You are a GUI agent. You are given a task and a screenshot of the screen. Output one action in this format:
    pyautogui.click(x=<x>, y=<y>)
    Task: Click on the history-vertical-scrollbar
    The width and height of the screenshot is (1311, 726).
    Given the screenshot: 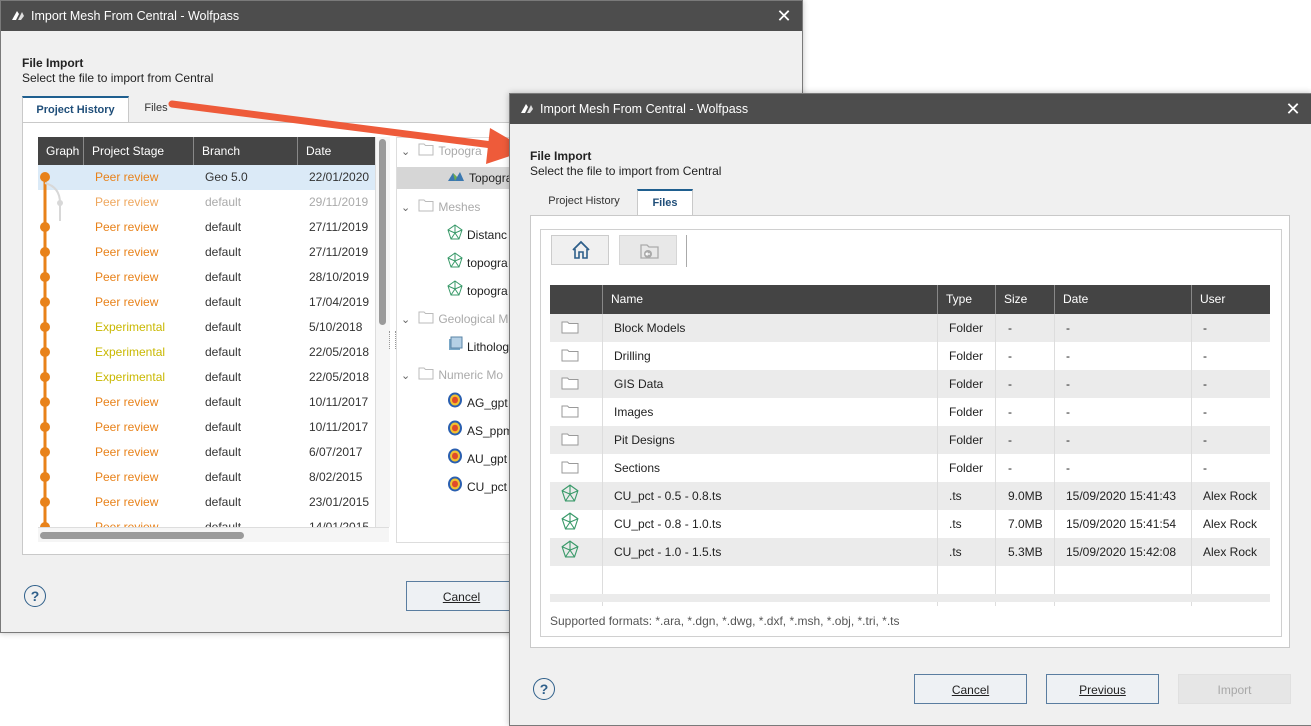 What is the action you would take?
    pyautogui.click(x=382, y=332)
    